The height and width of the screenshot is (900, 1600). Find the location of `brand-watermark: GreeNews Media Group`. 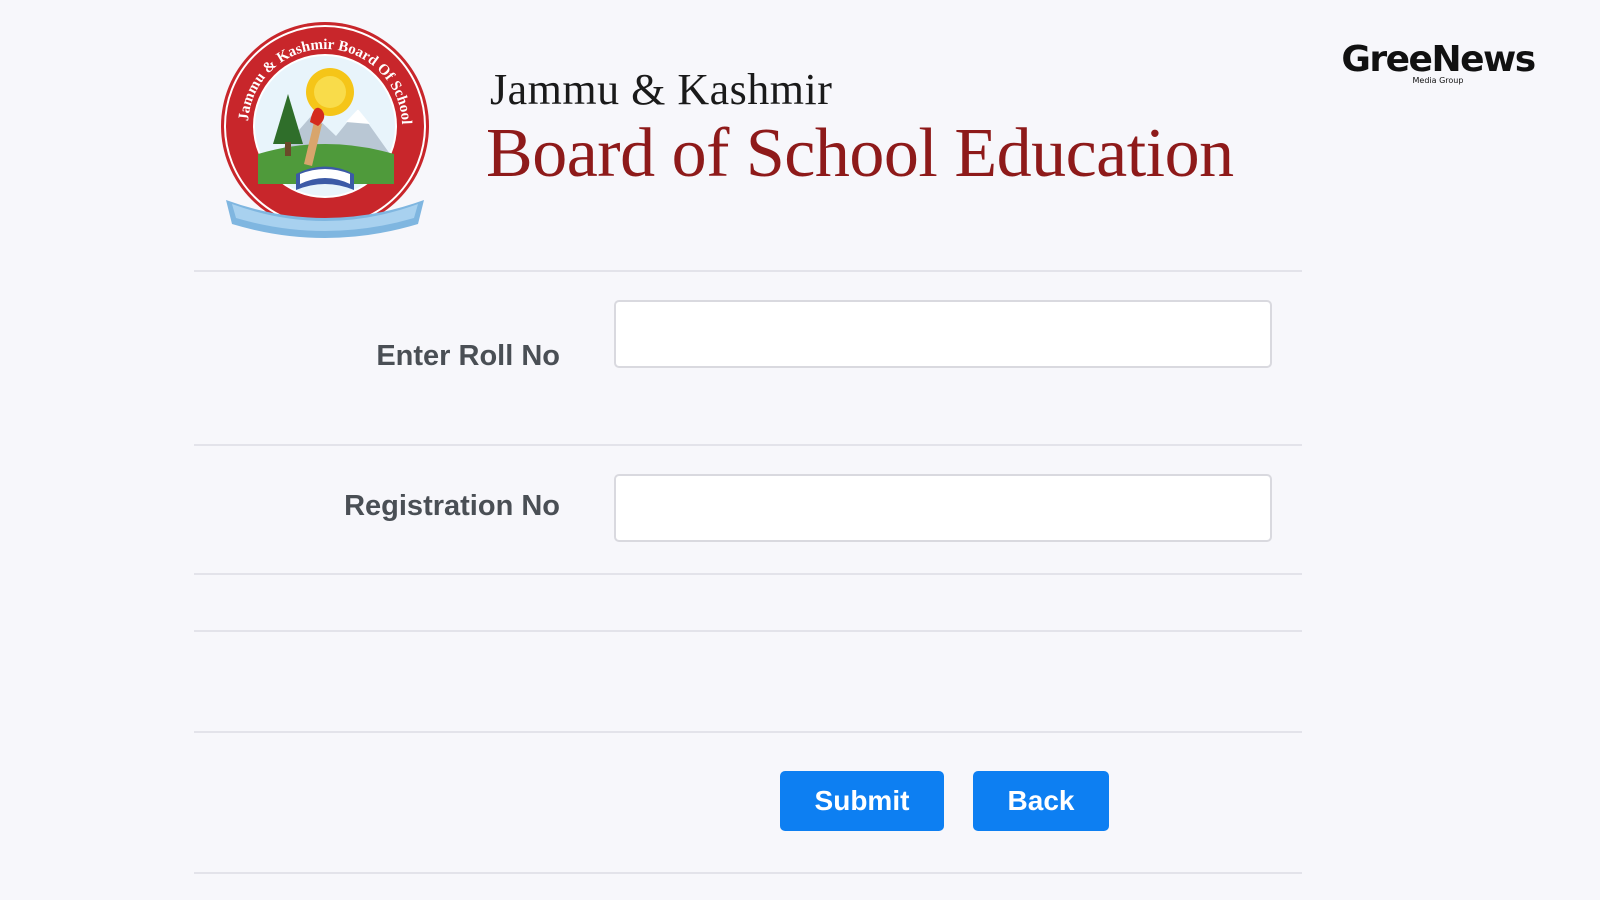

brand-watermark: GreeNews Media Group is located at coordinates (1438, 62).